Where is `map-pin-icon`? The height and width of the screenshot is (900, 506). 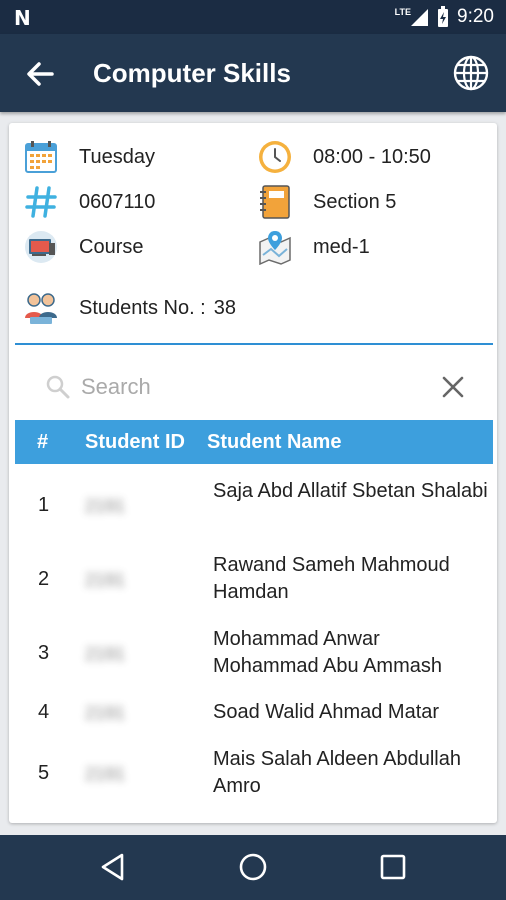 map-pin-icon is located at coordinates (275, 247).